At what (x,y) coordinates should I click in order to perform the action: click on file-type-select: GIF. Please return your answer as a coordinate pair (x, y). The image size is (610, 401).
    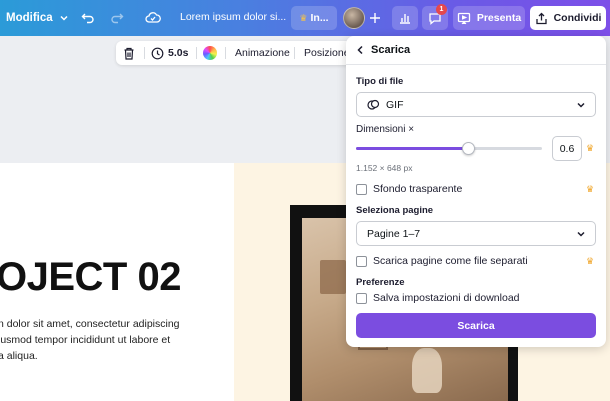
    Looking at the image, I should click on (476, 104).